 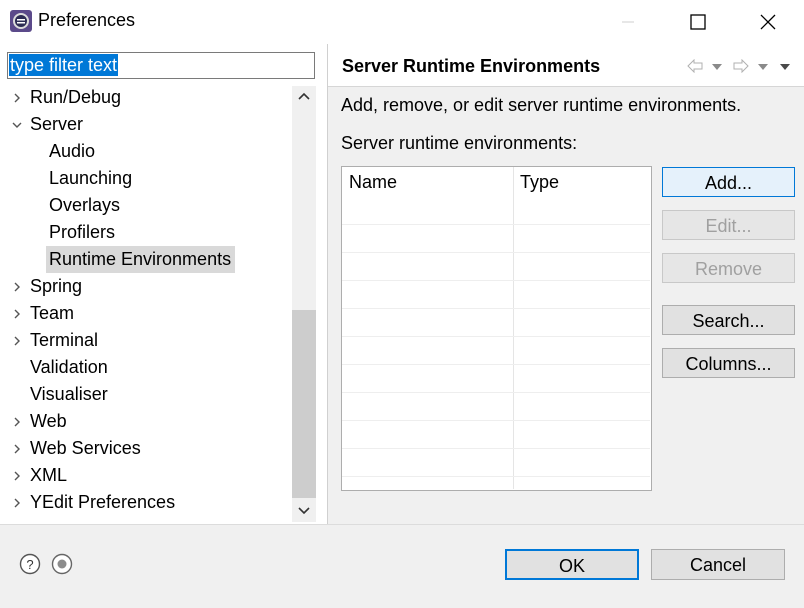 I want to click on minimize-icon, so click(x=628, y=22).